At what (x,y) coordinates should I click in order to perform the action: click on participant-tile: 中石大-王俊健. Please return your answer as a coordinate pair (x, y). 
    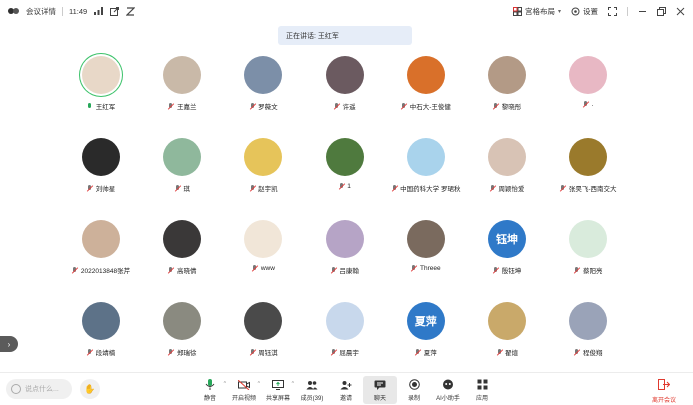
    Looking at the image, I should click on (426, 83).